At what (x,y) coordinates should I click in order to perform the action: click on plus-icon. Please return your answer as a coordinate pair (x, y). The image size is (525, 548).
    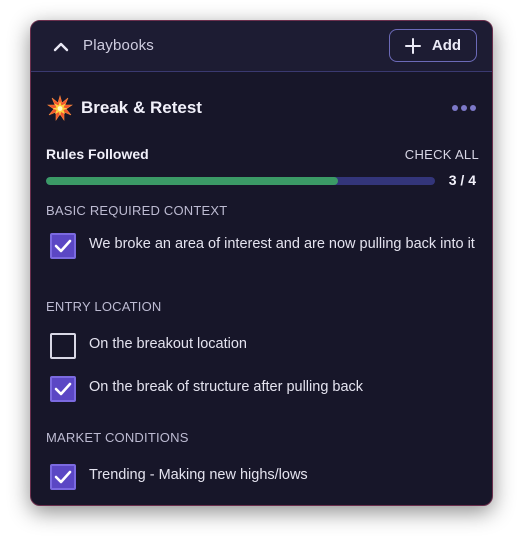
    Looking at the image, I should click on (412, 45).